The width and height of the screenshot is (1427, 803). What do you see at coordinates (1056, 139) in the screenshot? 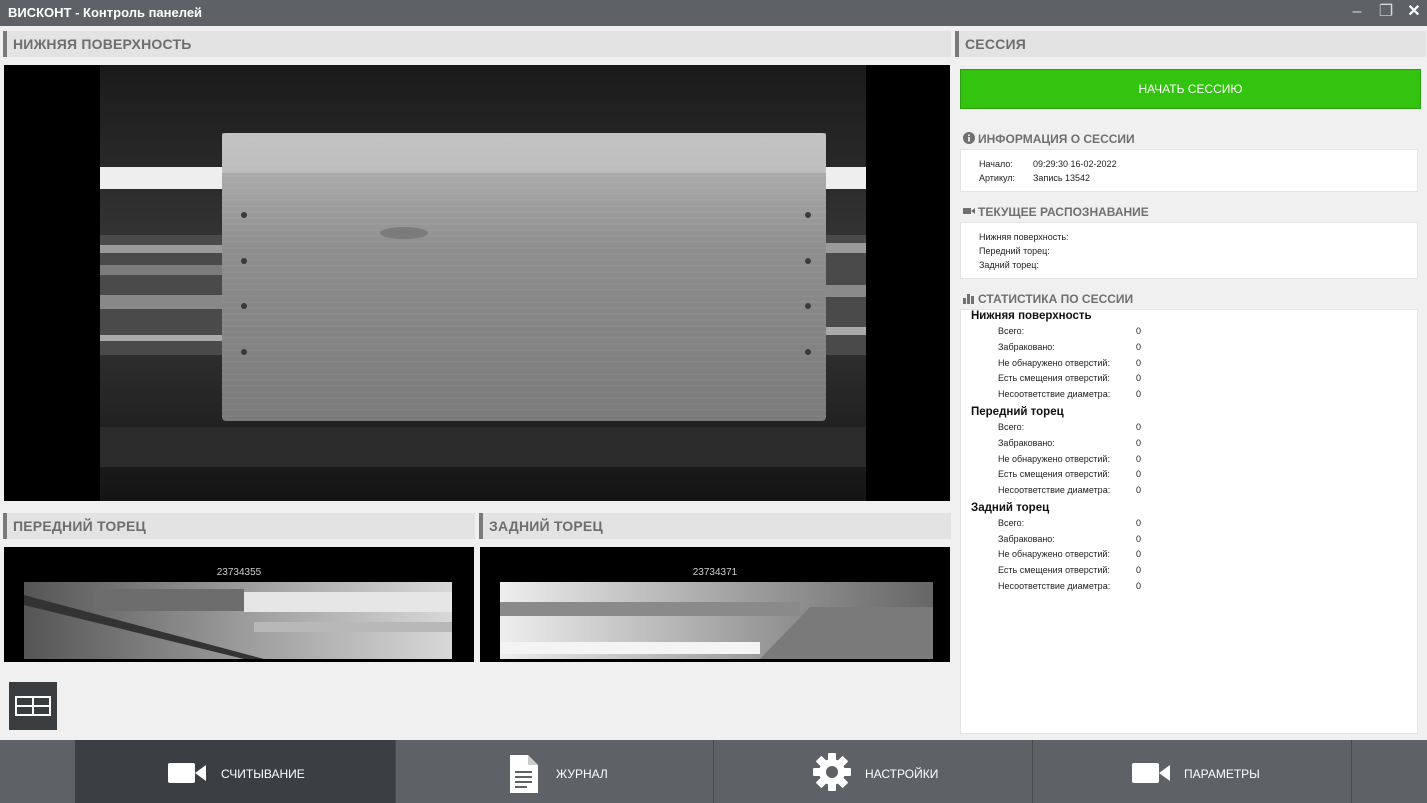
I see `session-info-title: ИНФОРМАЦИЯ О СЕССИИ` at bounding box center [1056, 139].